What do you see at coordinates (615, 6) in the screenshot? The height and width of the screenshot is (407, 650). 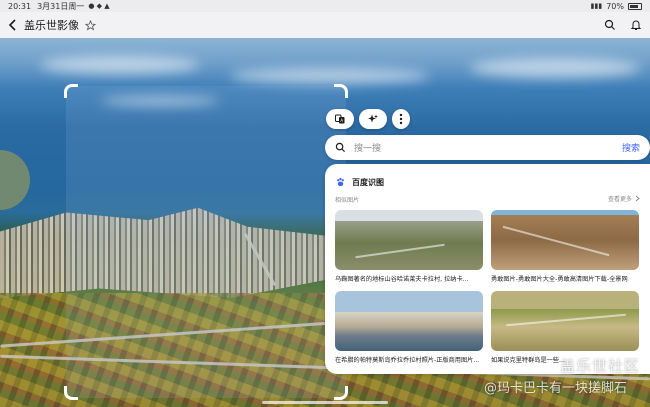 I see `battery-percent: 70%` at bounding box center [615, 6].